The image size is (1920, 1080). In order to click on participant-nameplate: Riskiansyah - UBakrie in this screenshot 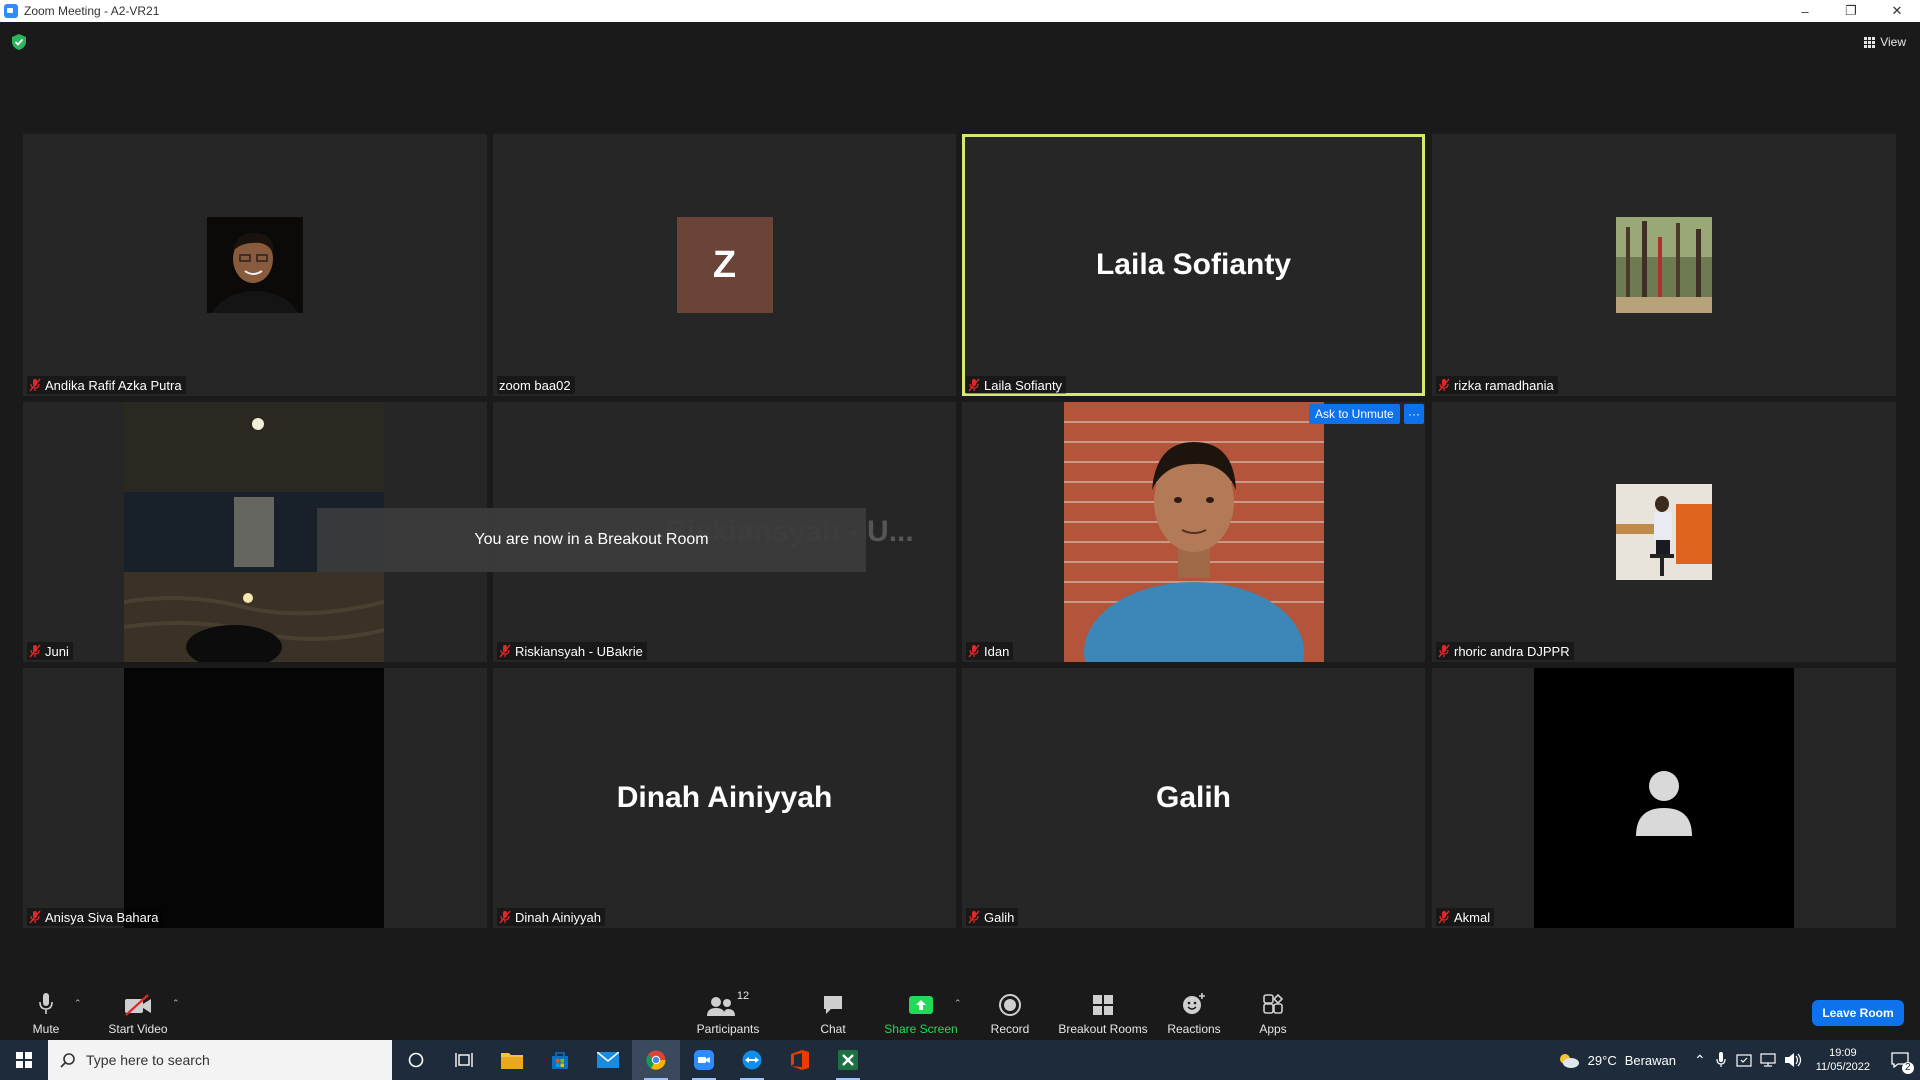, I will do `click(572, 651)`.